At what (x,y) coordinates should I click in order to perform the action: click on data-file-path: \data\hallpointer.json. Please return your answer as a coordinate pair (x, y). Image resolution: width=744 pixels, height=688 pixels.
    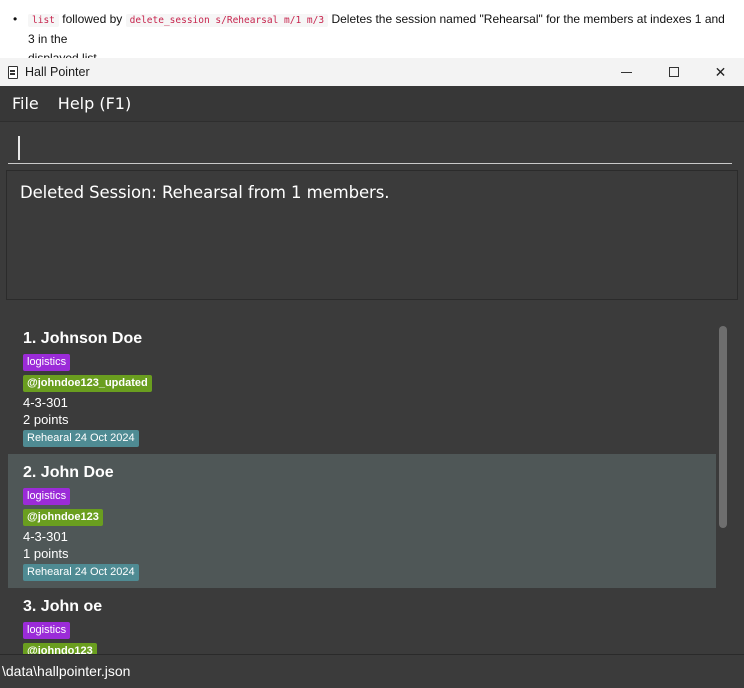
    Looking at the image, I should click on (66, 671).